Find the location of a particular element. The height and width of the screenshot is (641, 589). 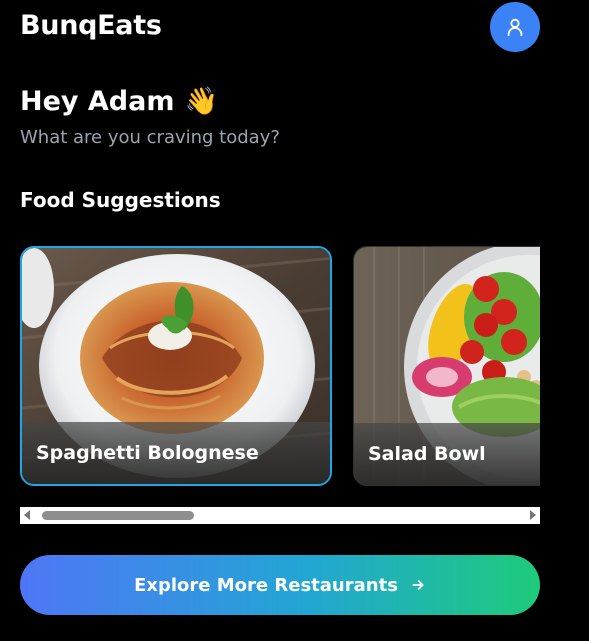

scroll-left-arrow-icon is located at coordinates (27, 515).